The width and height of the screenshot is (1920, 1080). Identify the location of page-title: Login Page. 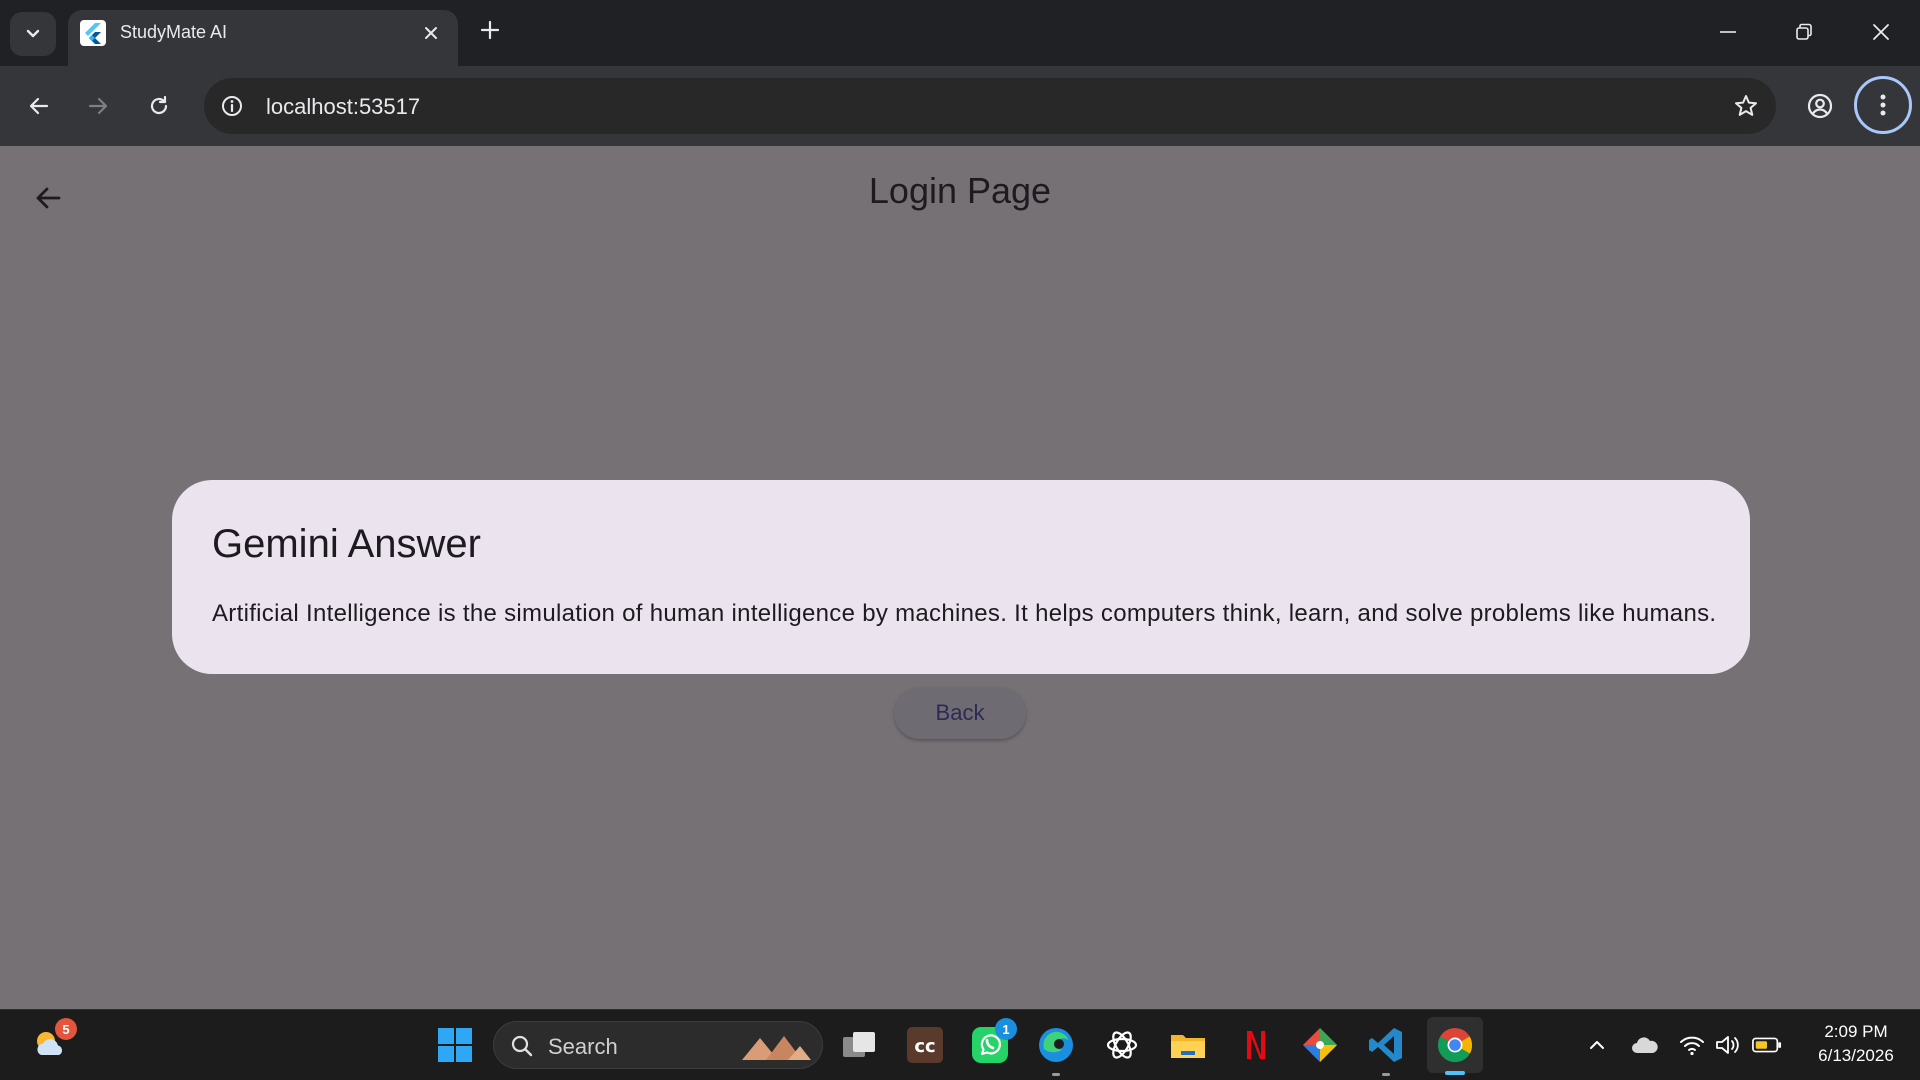
(960, 190).